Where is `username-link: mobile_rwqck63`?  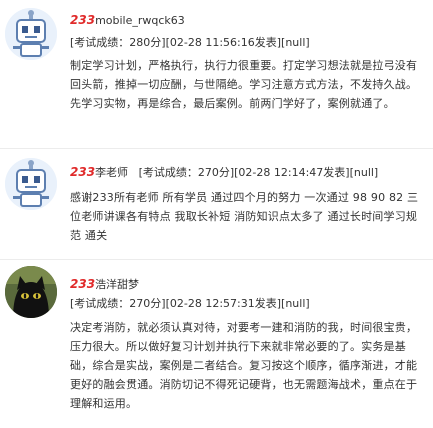
username-link: mobile_rwqck63 is located at coordinates (140, 20).